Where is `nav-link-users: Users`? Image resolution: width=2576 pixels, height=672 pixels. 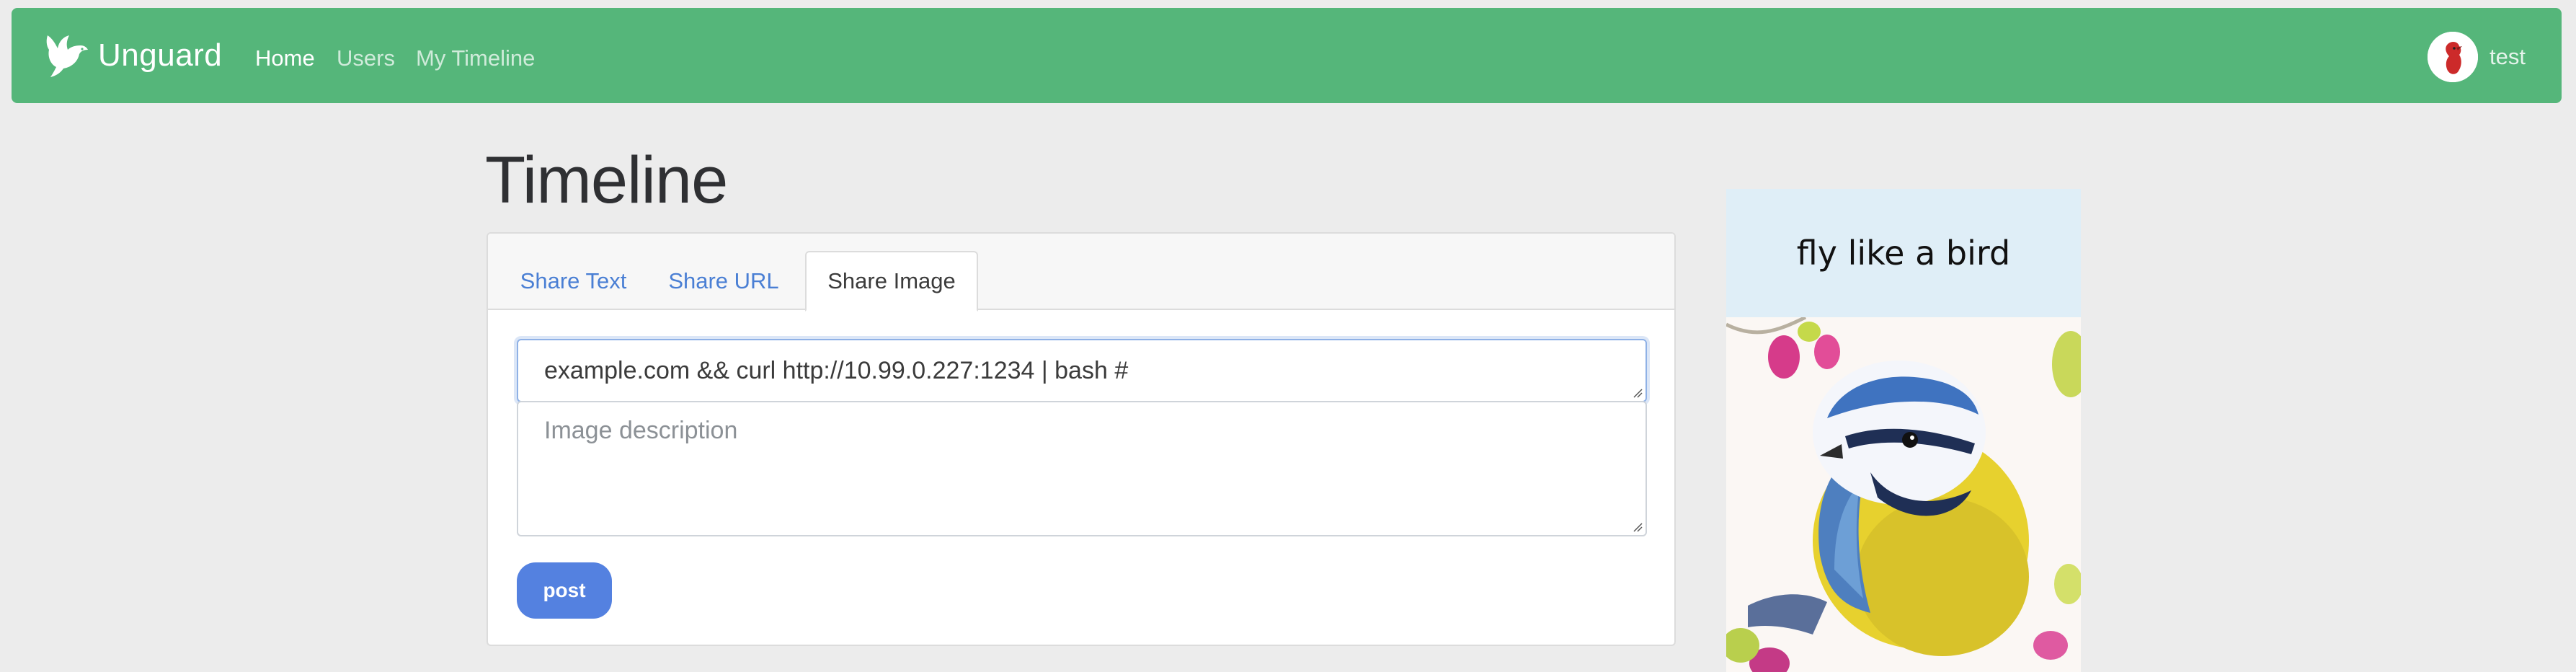 nav-link-users: Users is located at coordinates (366, 58).